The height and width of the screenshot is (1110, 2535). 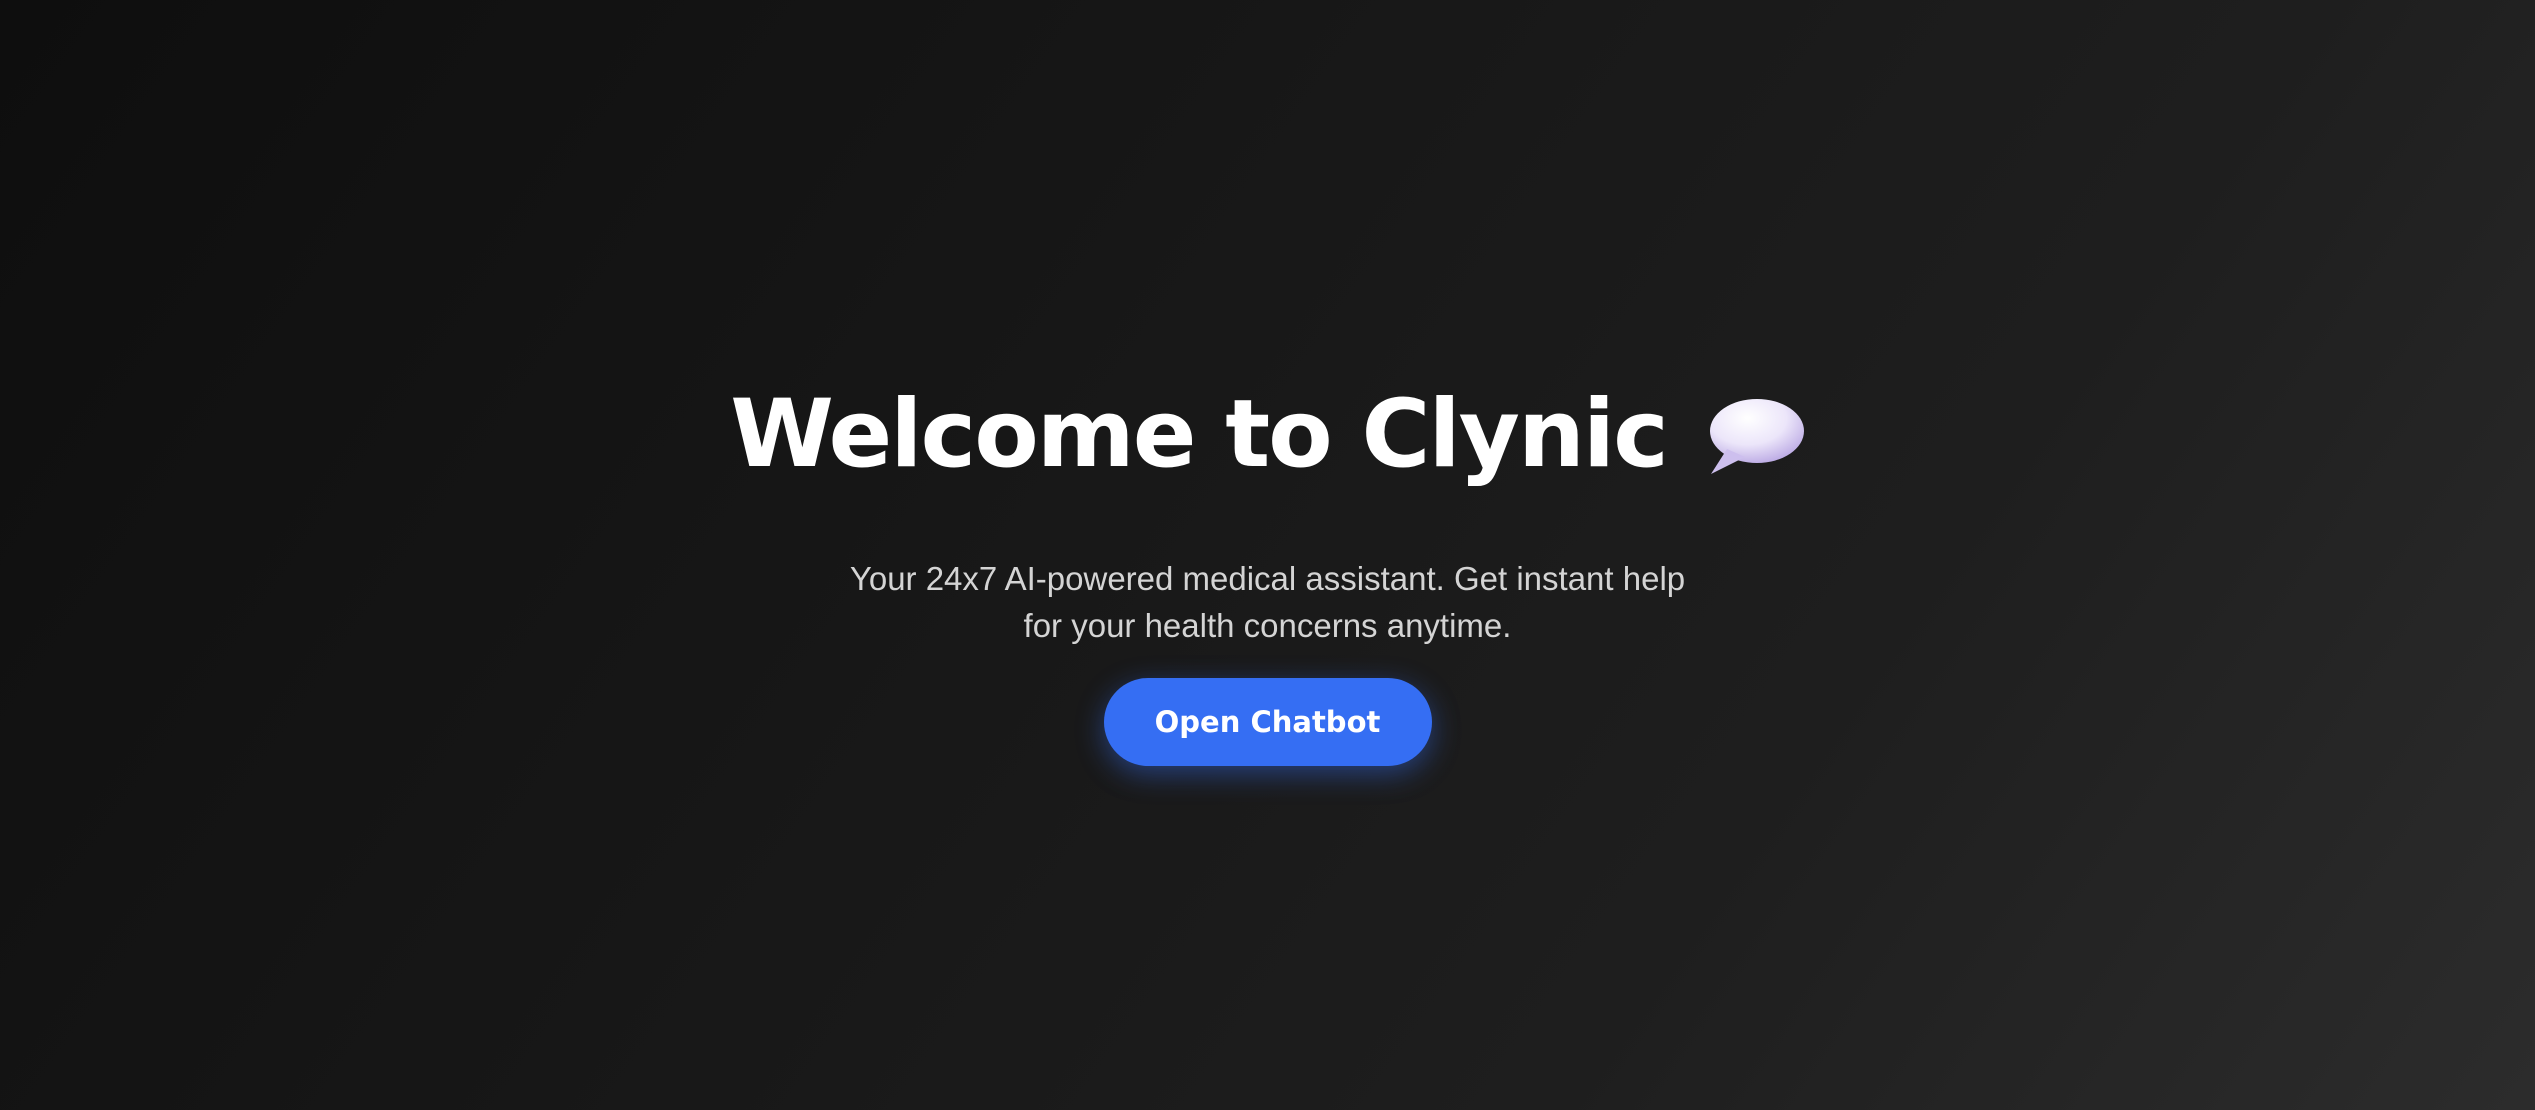 I want to click on page-title: Welcome to Clynic, so click(x=1199, y=434).